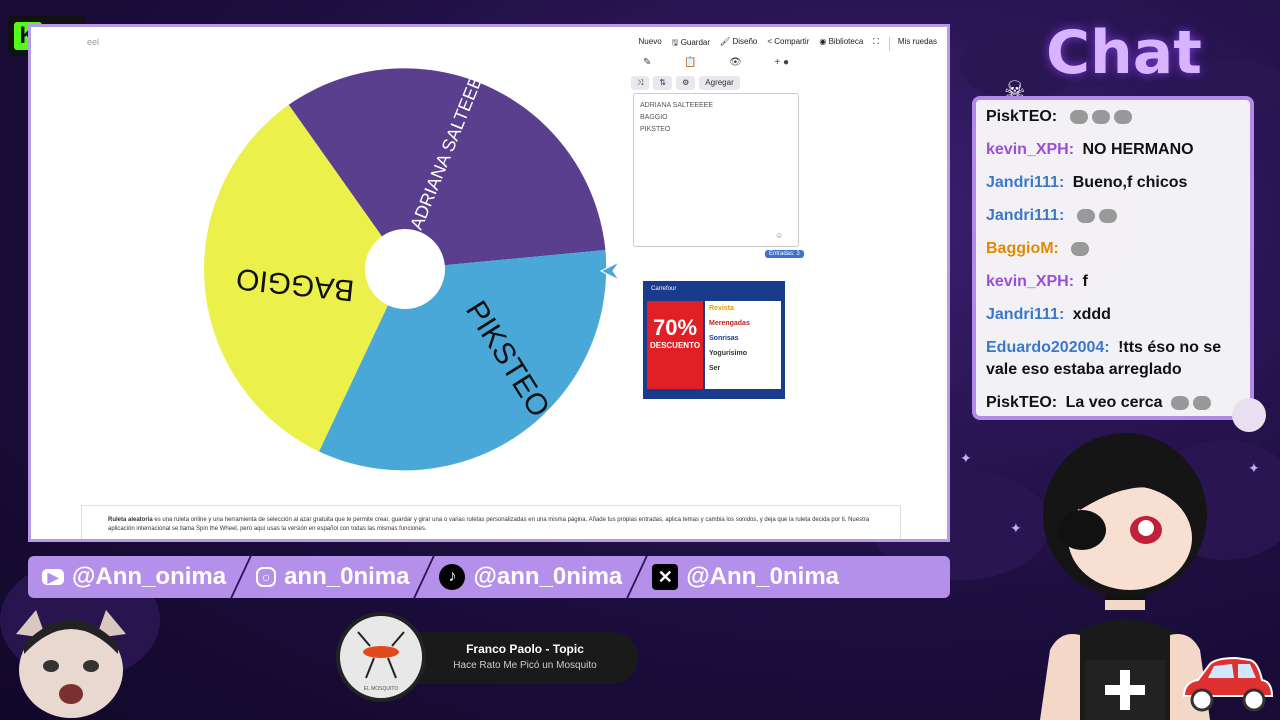  I want to click on emoji-picker-icon: ☺, so click(779, 235).